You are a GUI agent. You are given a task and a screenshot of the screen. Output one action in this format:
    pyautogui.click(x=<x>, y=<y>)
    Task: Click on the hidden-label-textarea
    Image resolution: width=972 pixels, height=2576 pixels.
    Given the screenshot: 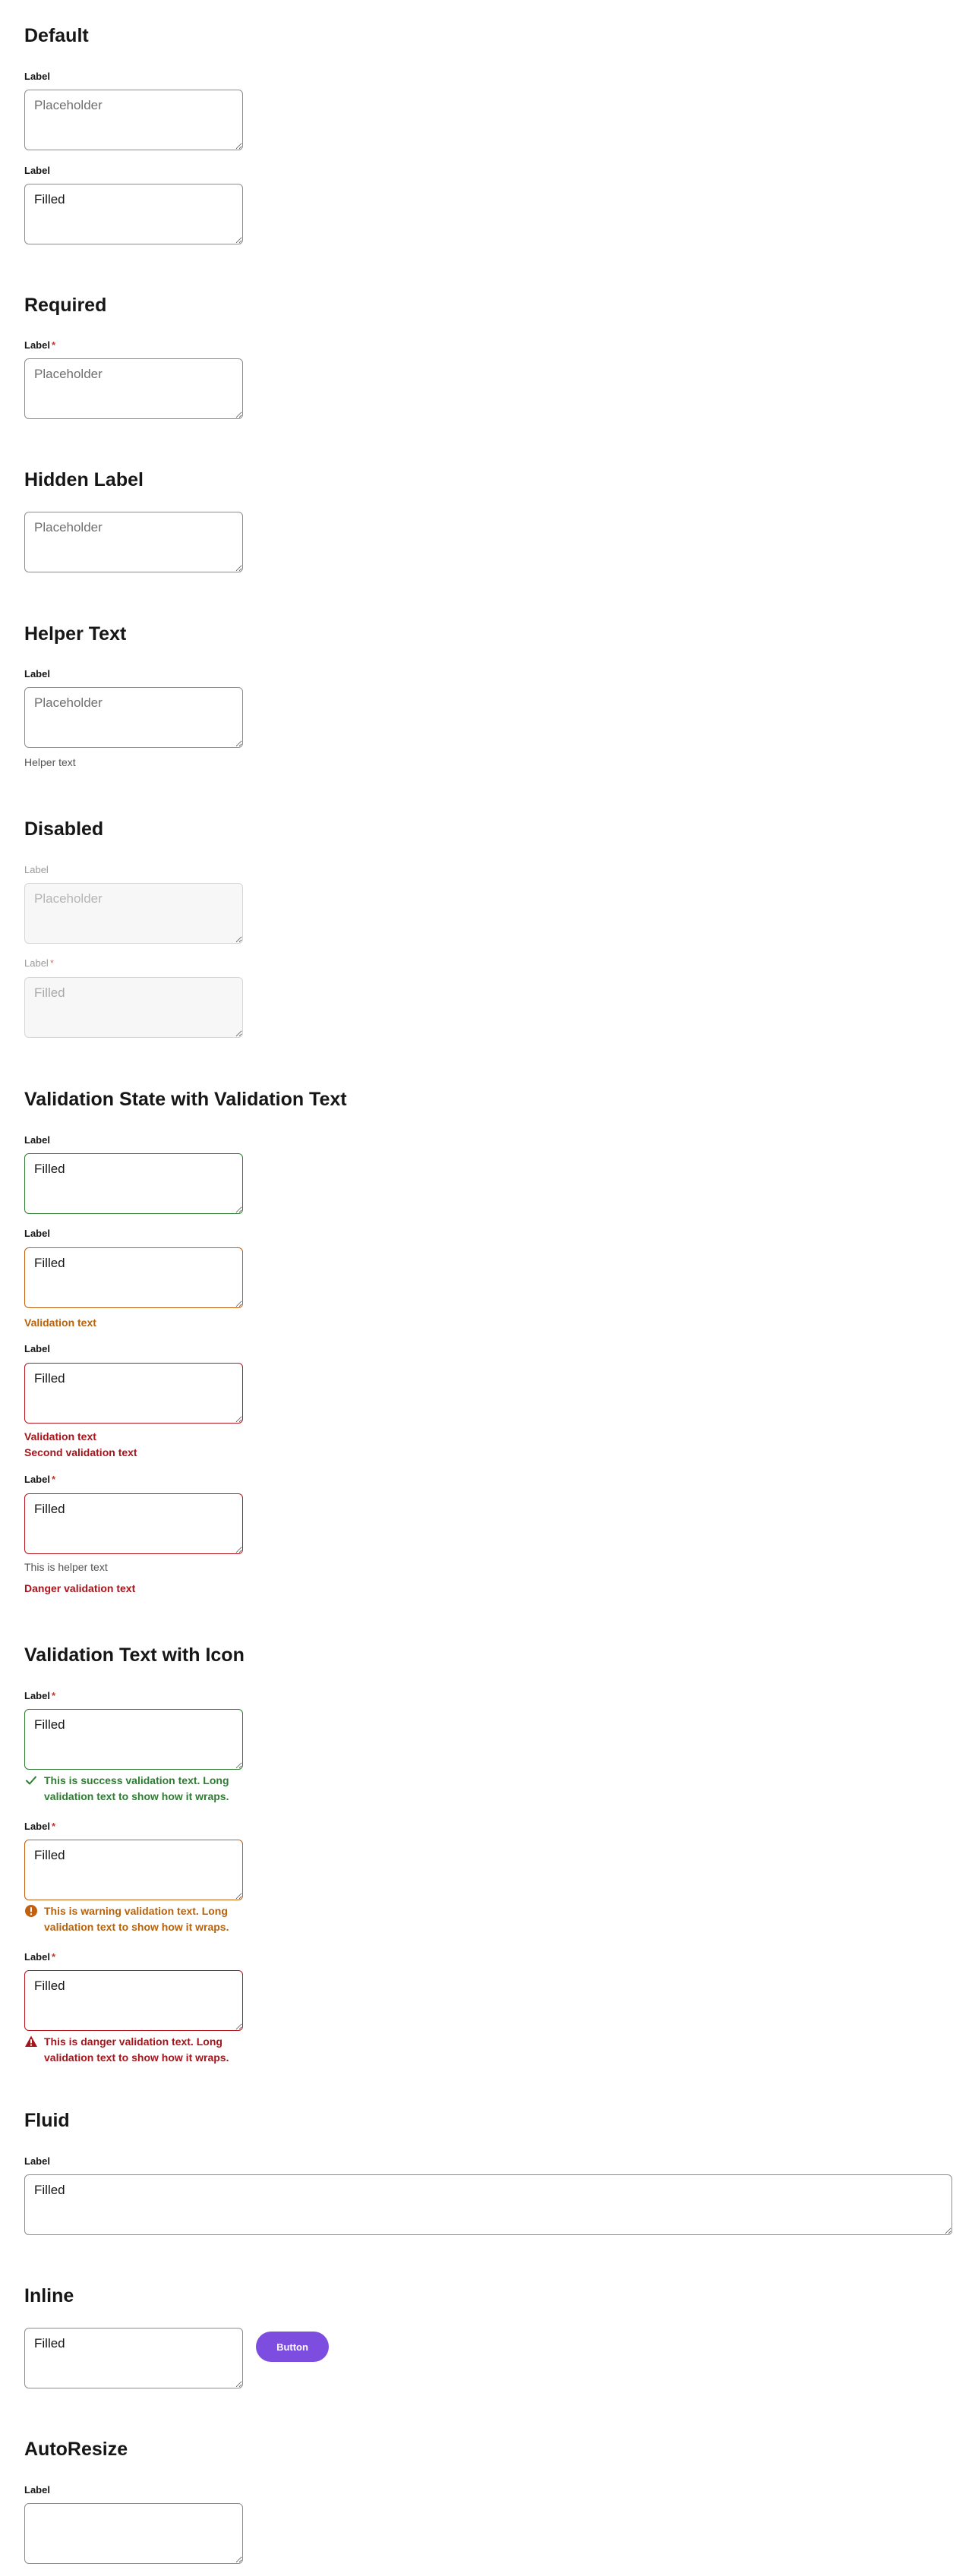 What is the action you would take?
    pyautogui.click(x=133, y=542)
    